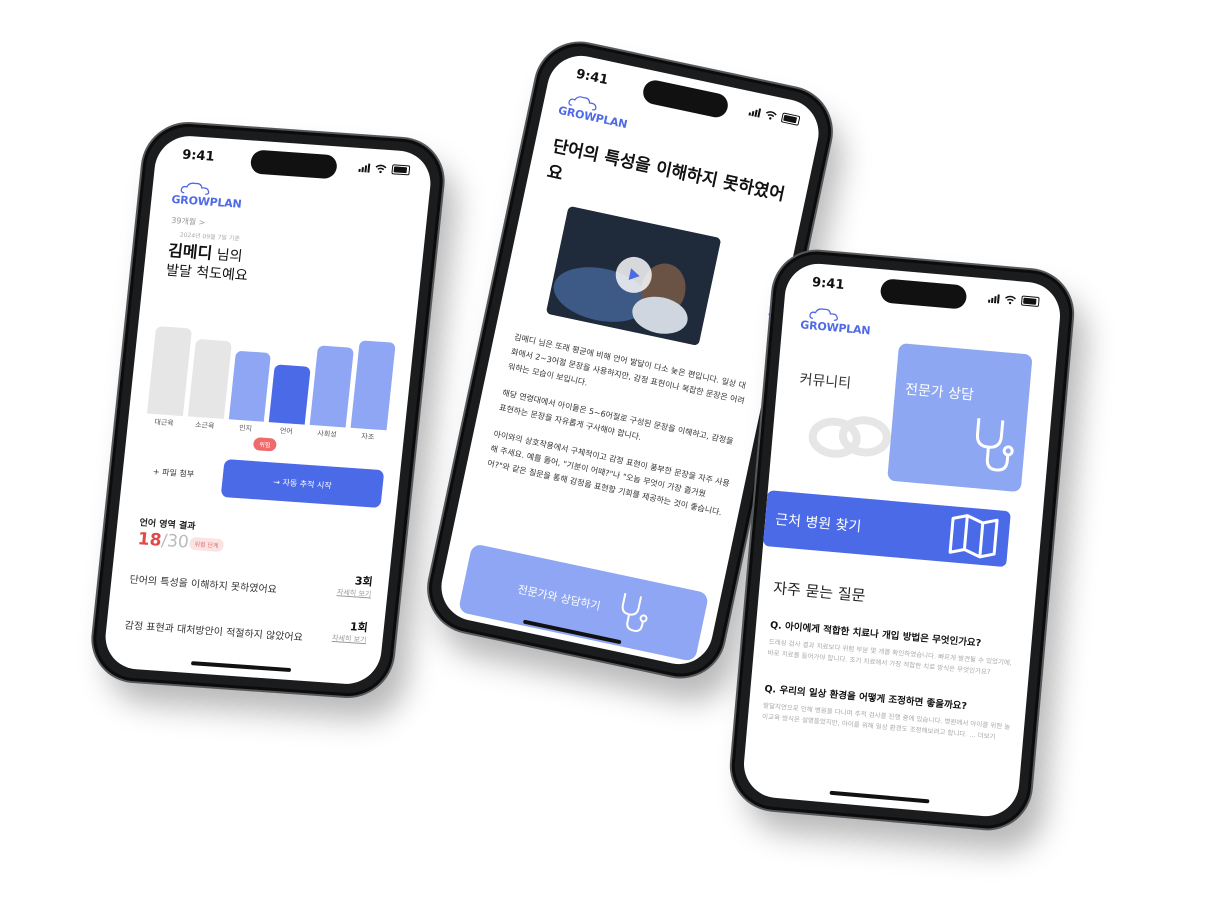  I want to click on score-total: /30, so click(175, 541).